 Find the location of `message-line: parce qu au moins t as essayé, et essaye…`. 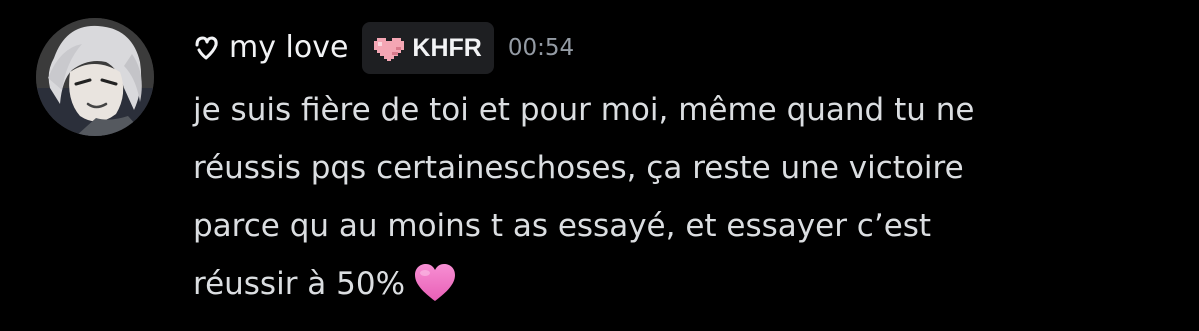

message-line: parce qu au moins t as essayé, et essaye… is located at coordinates (562, 226).